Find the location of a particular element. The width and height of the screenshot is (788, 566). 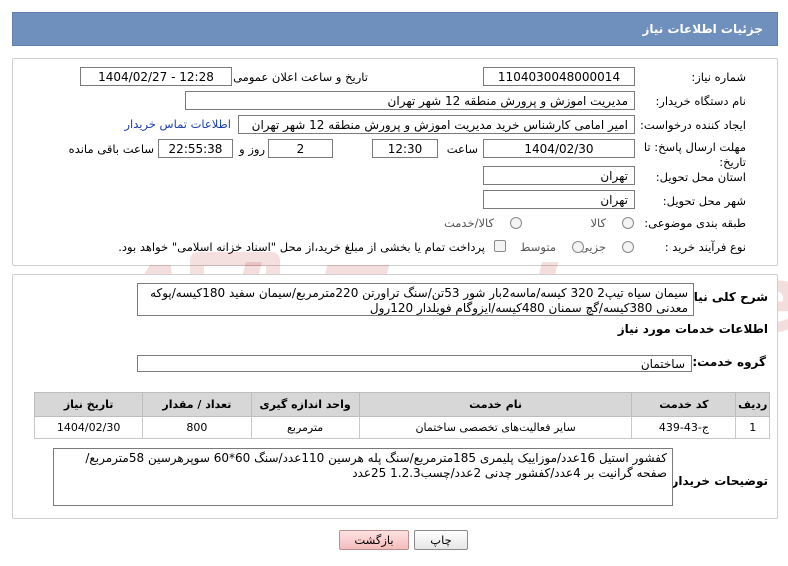

cell-need-date: 1404/02/30 is located at coordinates (88, 427).